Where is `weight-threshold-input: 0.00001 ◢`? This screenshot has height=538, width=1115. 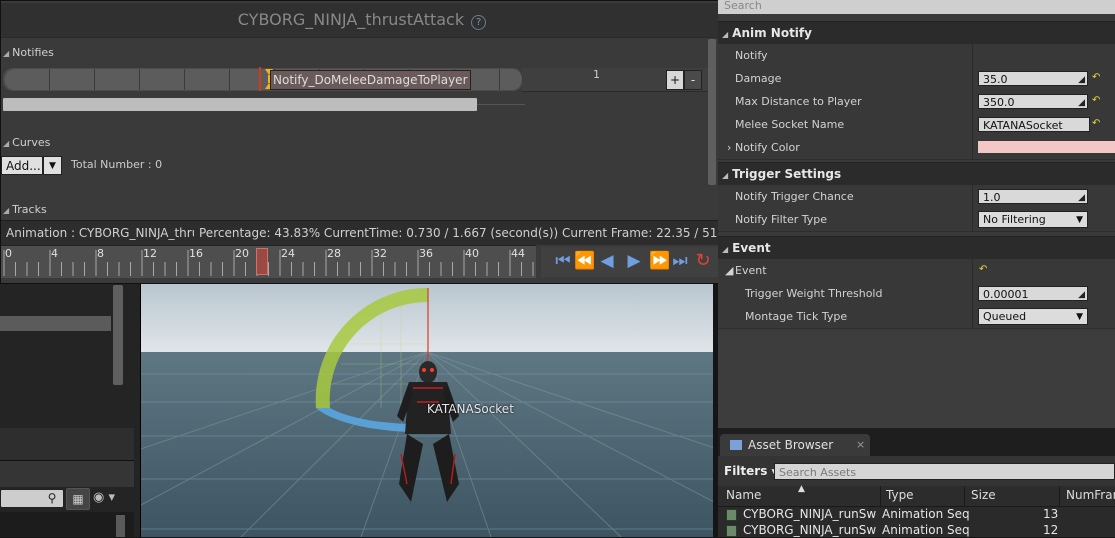
weight-threshold-input: 0.00001 ◢ is located at coordinates (1033, 293).